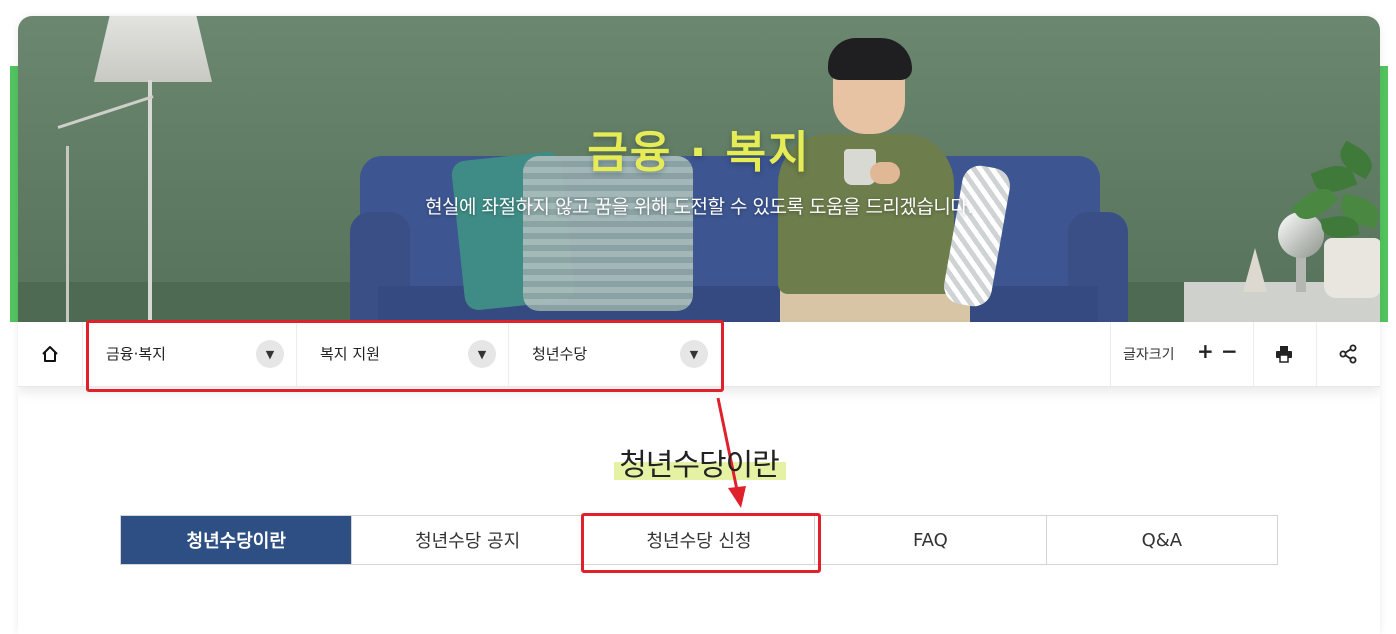 This screenshot has width=1396, height=634. What do you see at coordinates (237, 540) in the screenshot?
I see `tab-intro: 청년수당이란` at bounding box center [237, 540].